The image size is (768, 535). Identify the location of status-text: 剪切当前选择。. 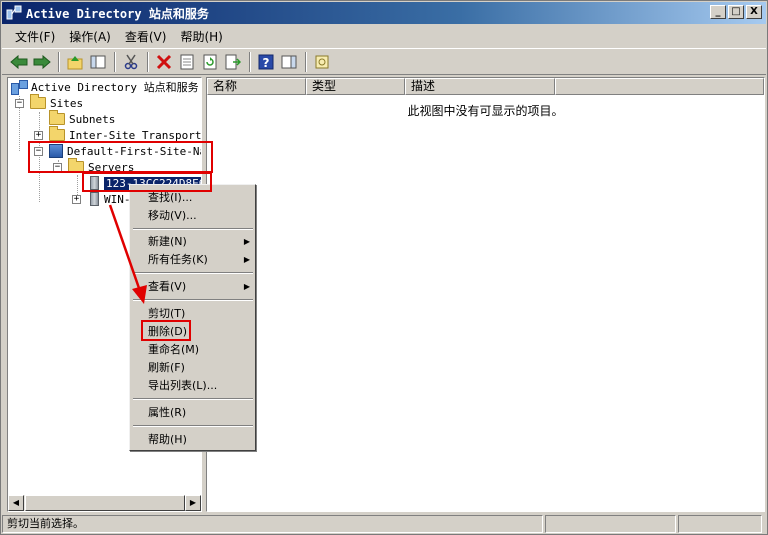
(272, 524).